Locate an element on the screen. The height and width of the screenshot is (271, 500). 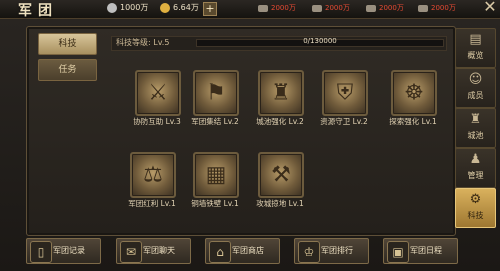
close-icon: ✕ is located at coordinates (490, 8).